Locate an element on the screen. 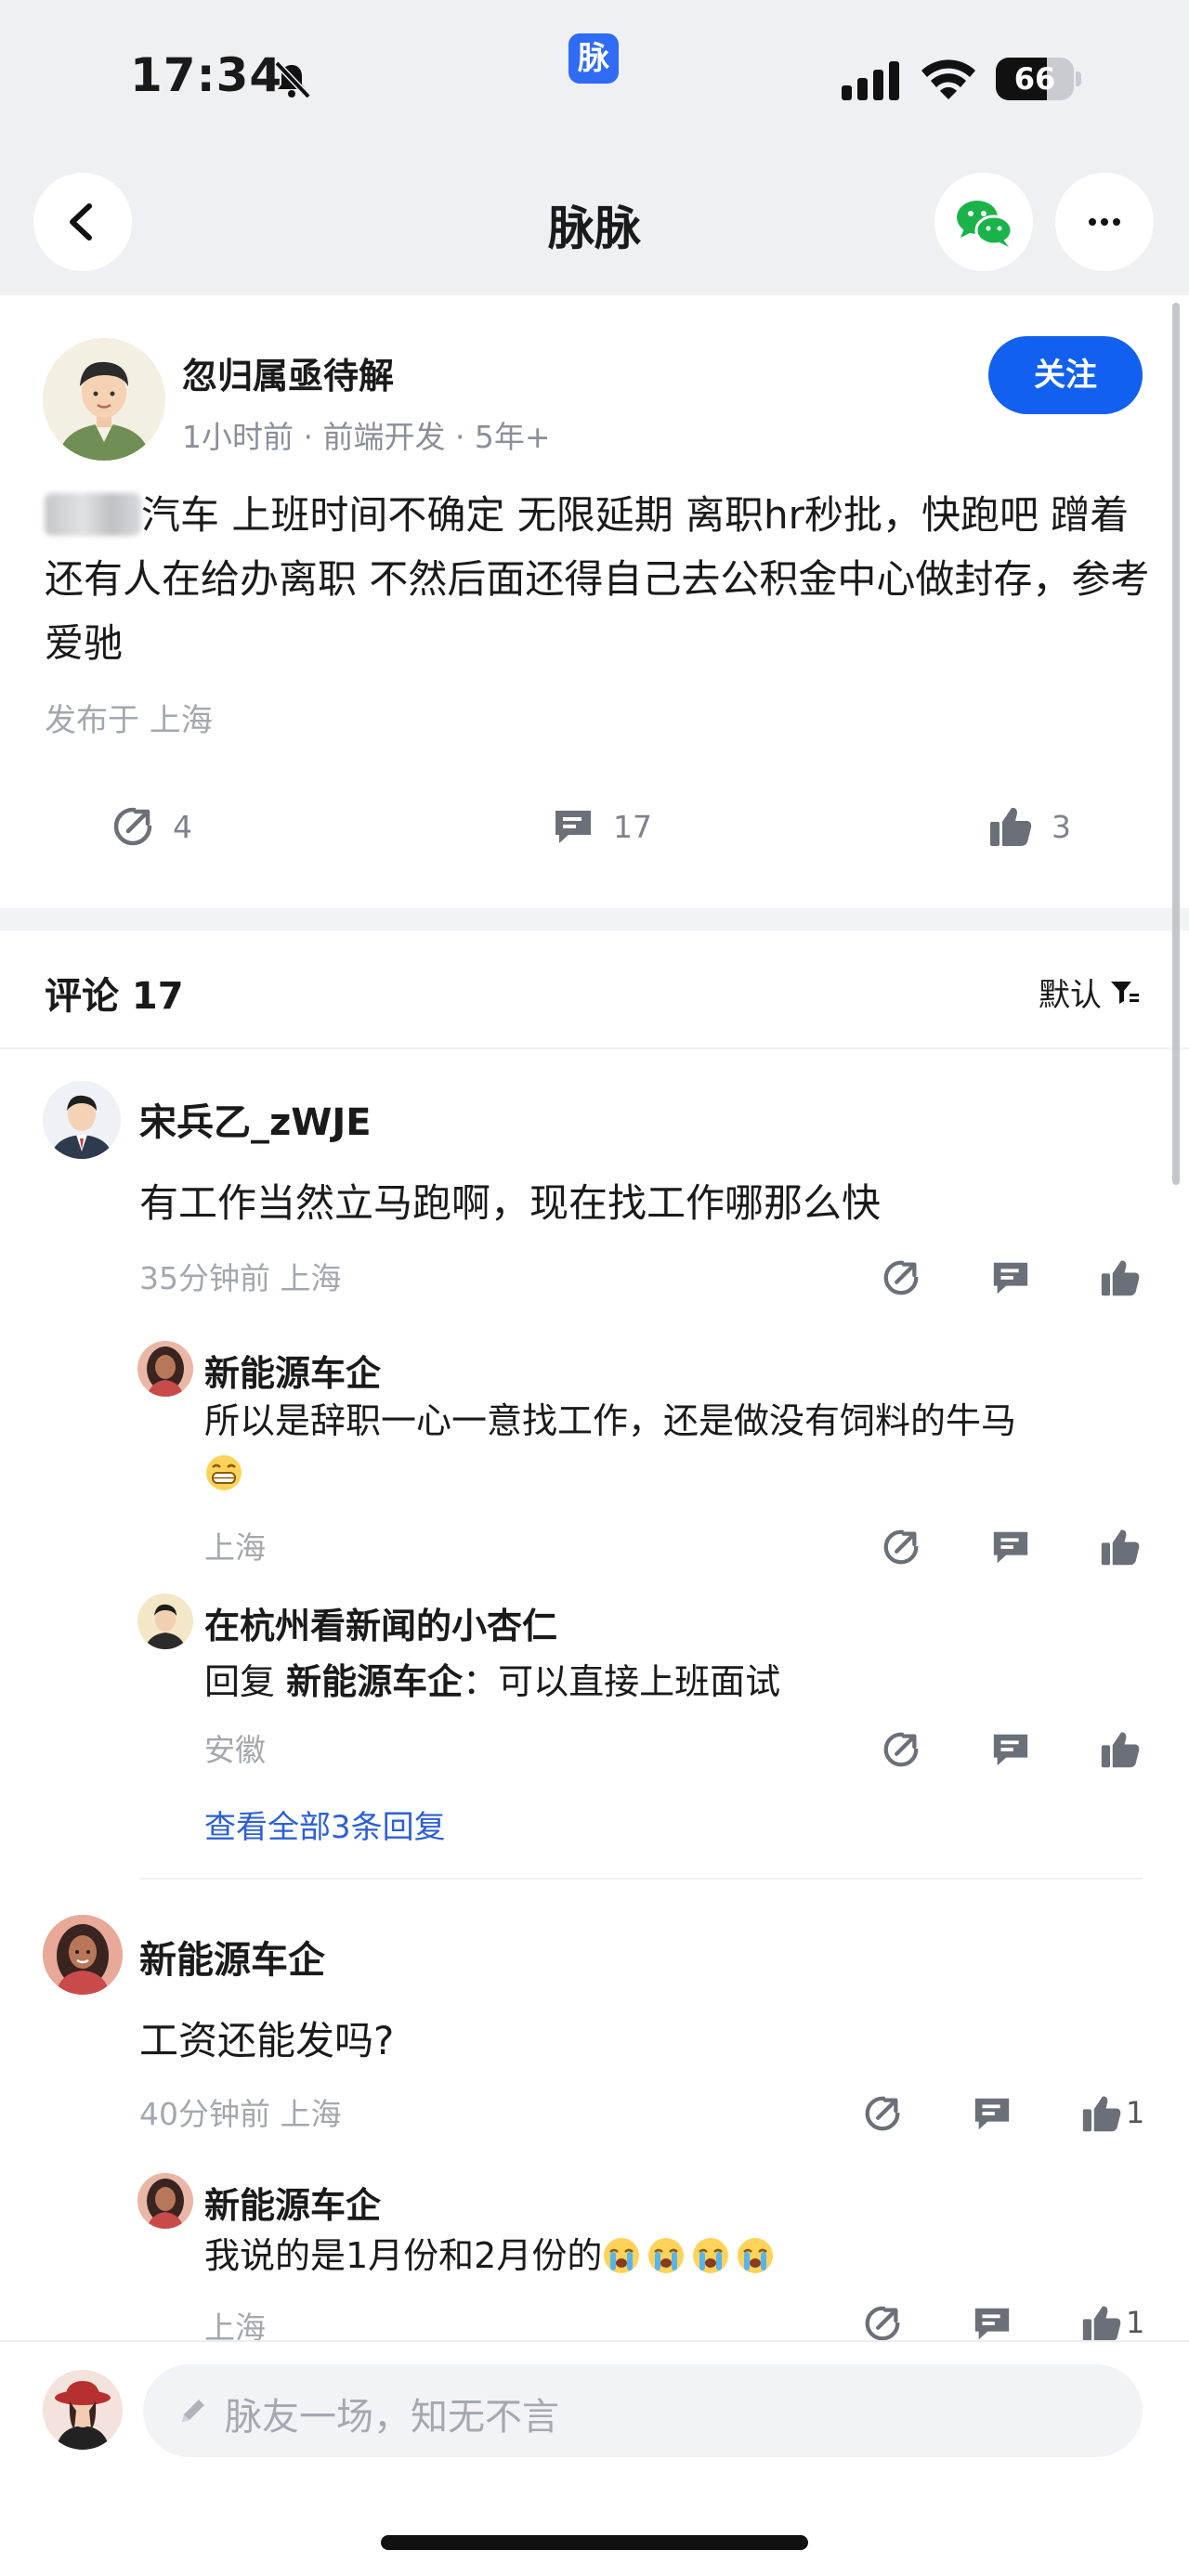 The image size is (1189, 2576). wechat-share-button is located at coordinates (983, 222).